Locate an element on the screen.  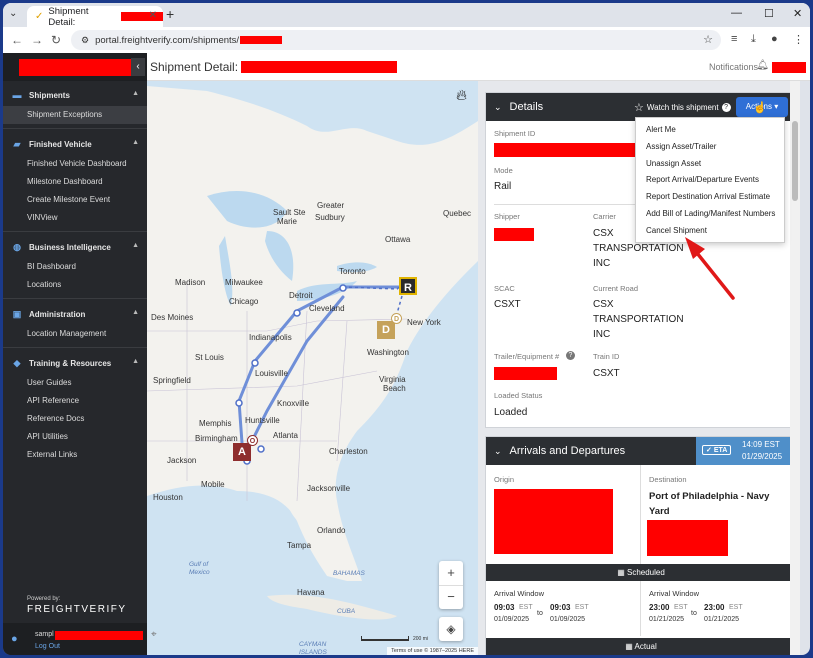
sidebar-item-shipment-exceptions: Shipment Exceptions is located at coordinates (75, 115).